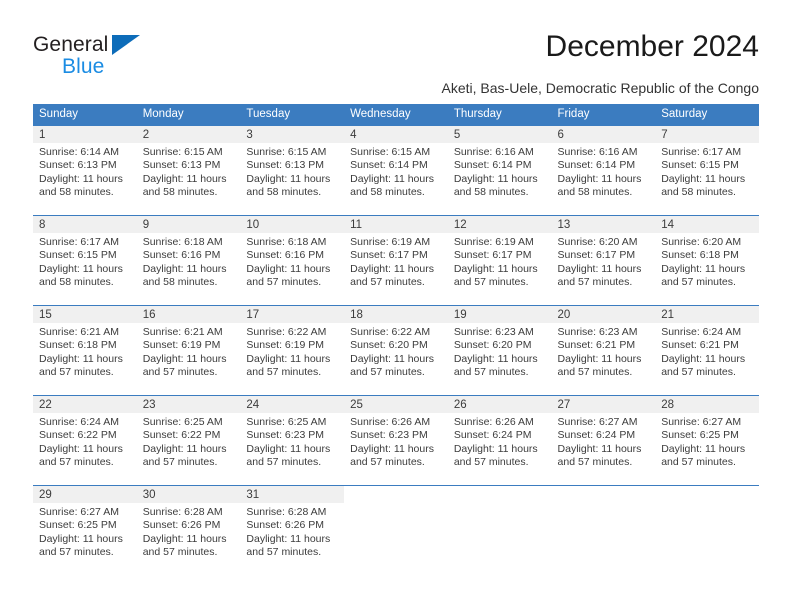 The image size is (792, 612). What do you see at coordinates (603, 314) in the screenshot?
I see `day-number: 20` at bounding box center [603, 314].